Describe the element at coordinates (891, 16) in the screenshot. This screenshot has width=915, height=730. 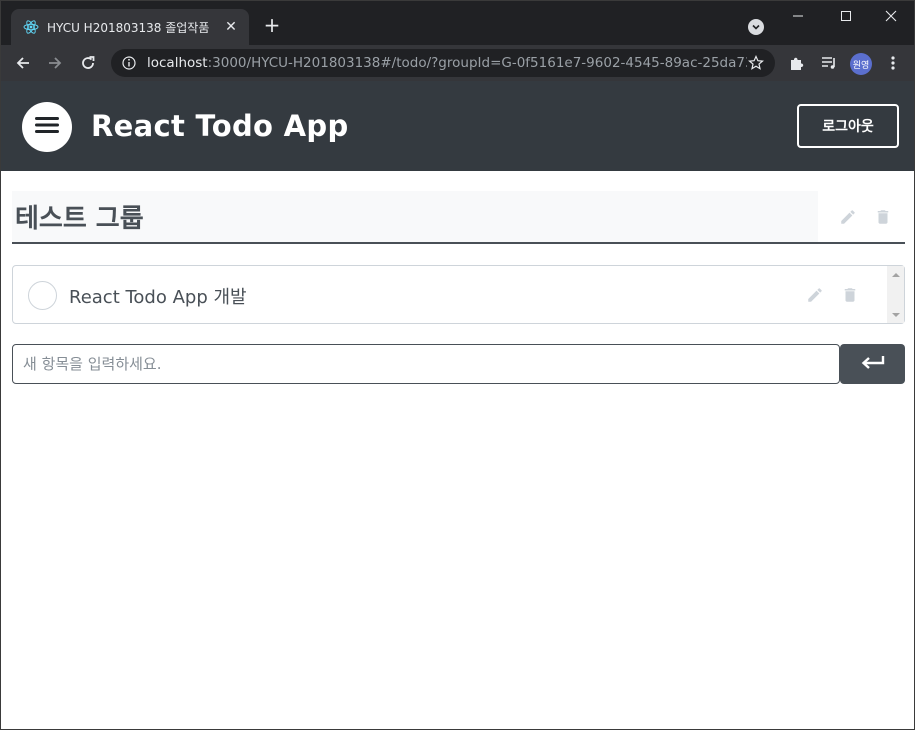
I see `window-close-icon` at that location.